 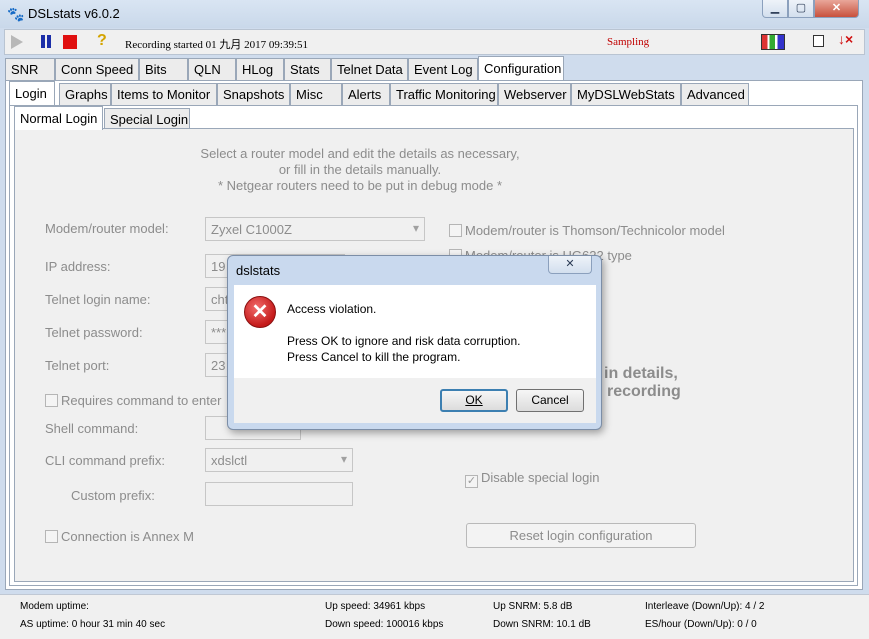 I want to click on tab-misc: Misc, so click(x=316, y=94).